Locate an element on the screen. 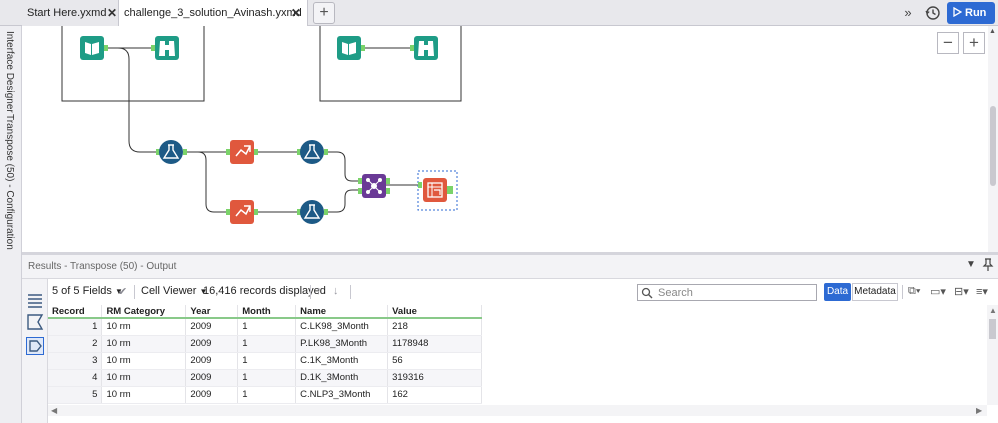  table-row: 1 10 rm 2009 1 C.LK98_3Month 218 is located at coordinates (265, 327).